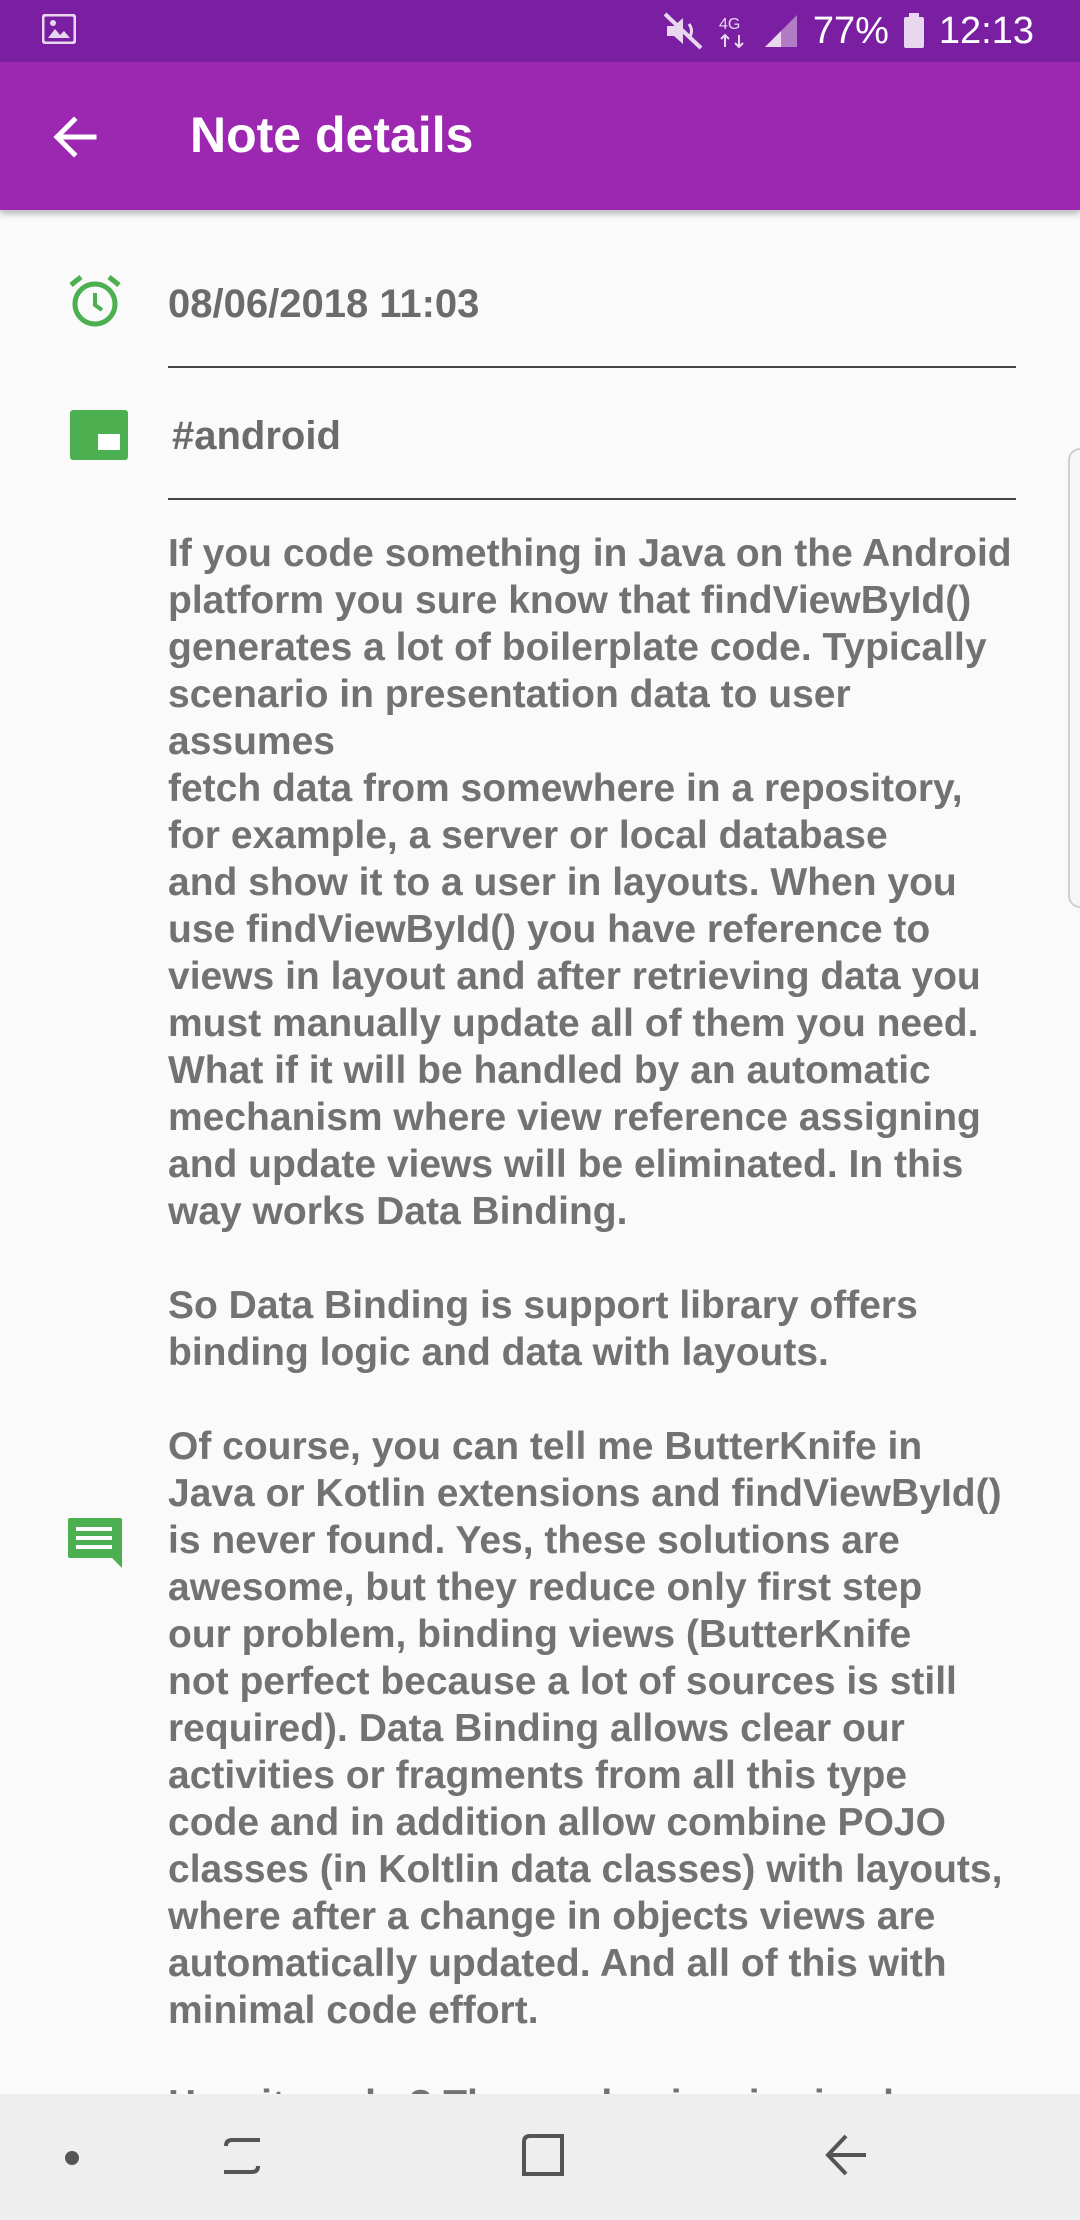 This screenshot has width=1080, height=2220. I want to click on page-title: Note details, so click(332, 135).